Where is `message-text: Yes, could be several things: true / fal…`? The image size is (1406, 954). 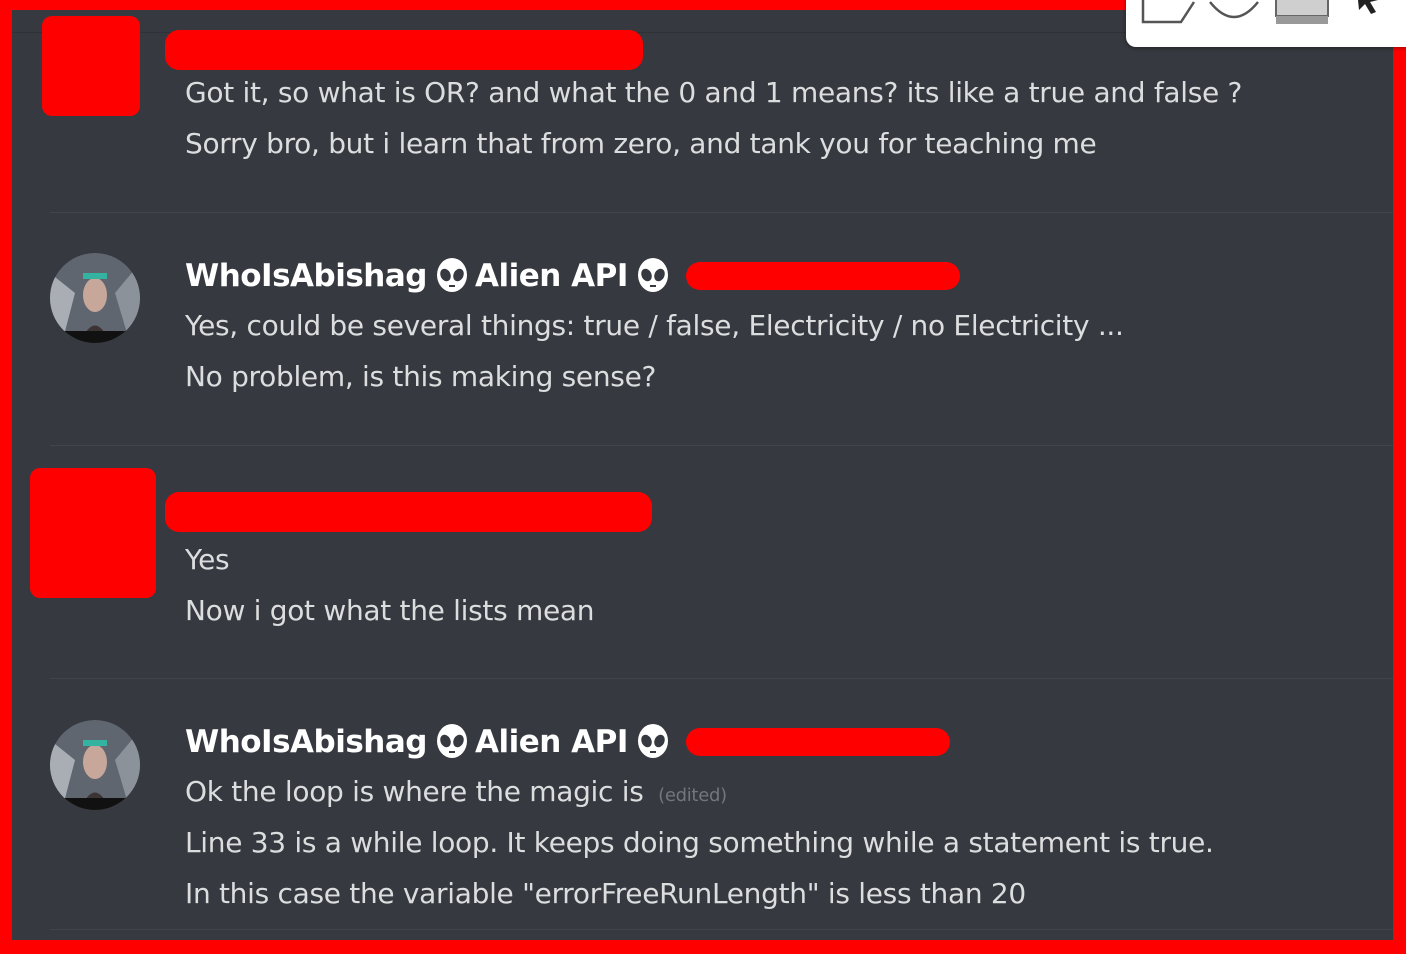 message-text: Yes, could be several things: true / fal… is located at coordinates (654, 325).